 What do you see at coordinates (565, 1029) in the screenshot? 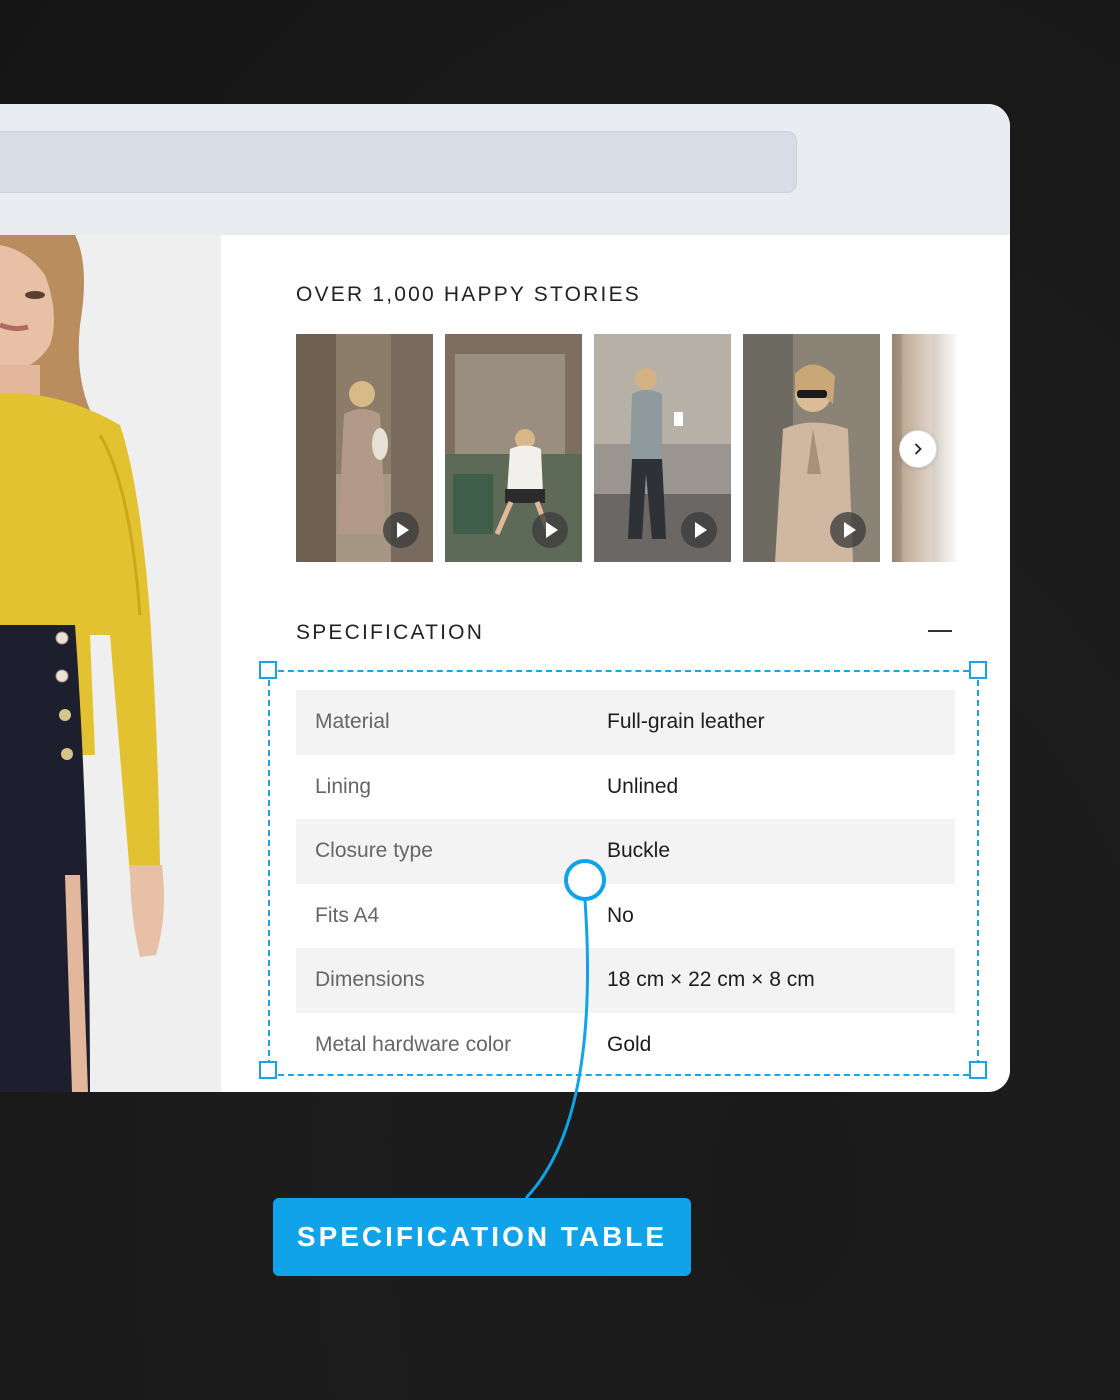
I see `callout-connector` at bounding box center [565, 1029].